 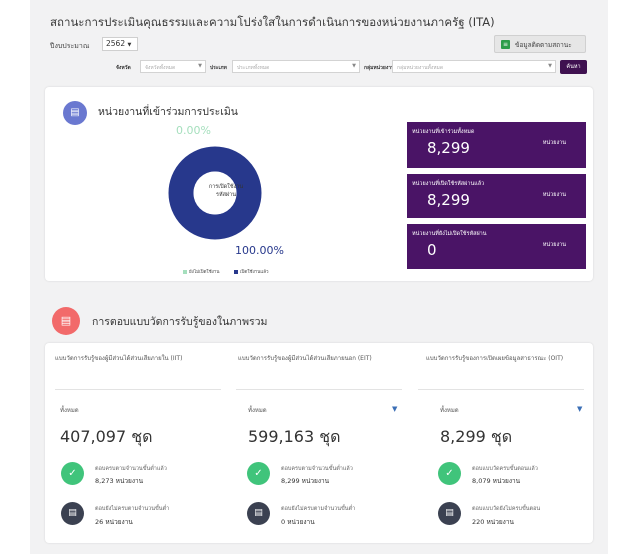 What do you see at coordinates (543, 45) in the screenshot?
I see `status-tracking-label: ข้อมูลติดตามสถานะ` at bounding box center [543, 45].